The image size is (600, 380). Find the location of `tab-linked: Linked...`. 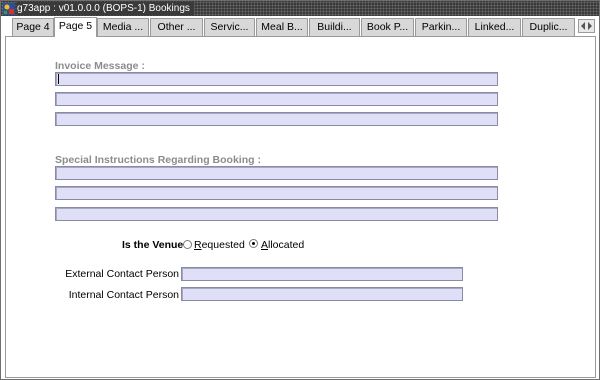

tab-linked: Linked... is located at coordinates (494, 27).